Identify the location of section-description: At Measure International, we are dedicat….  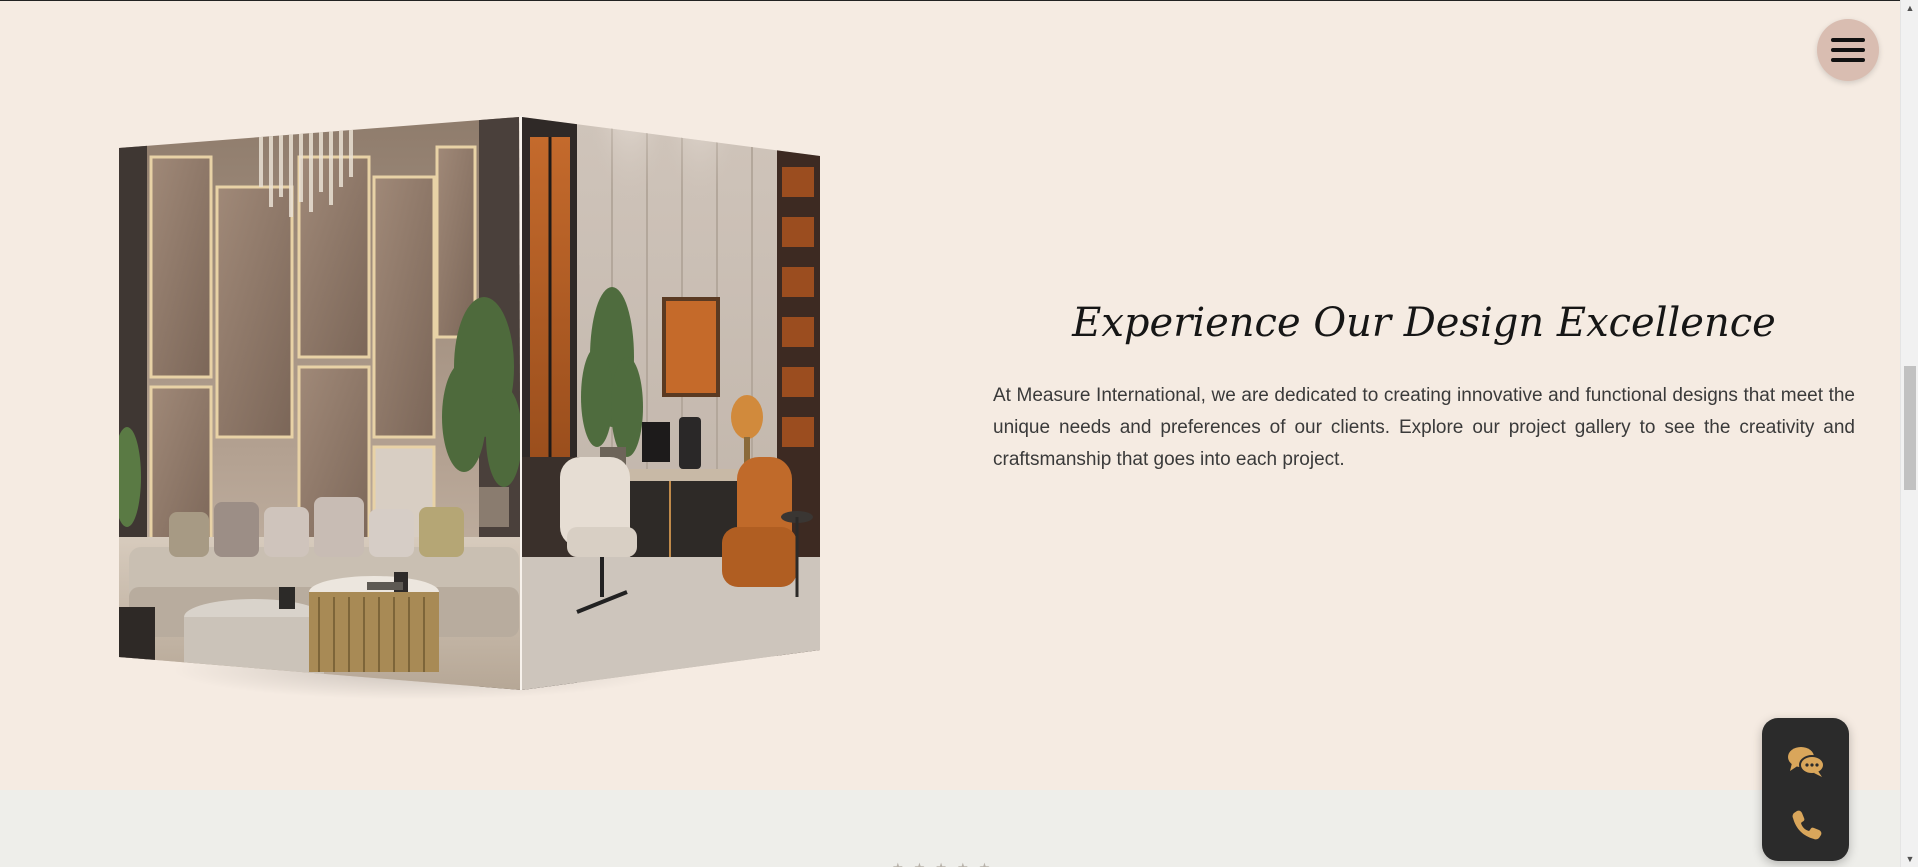
(1424, 427).